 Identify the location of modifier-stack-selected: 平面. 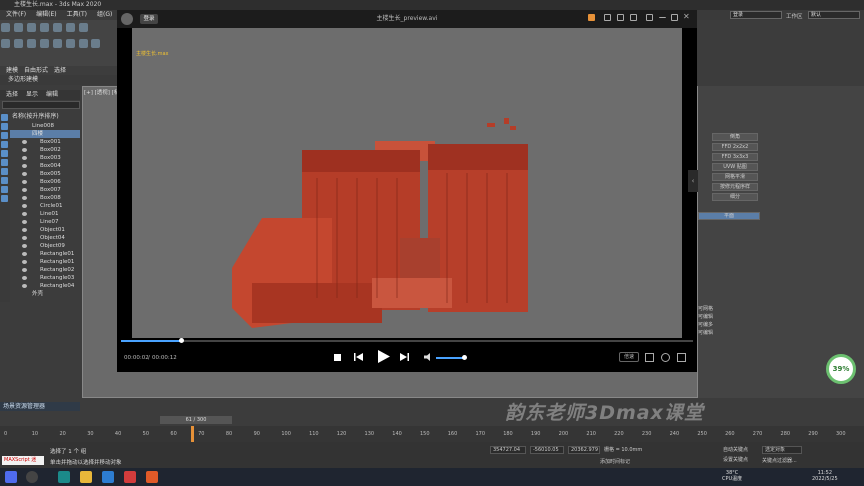
(729, 216).